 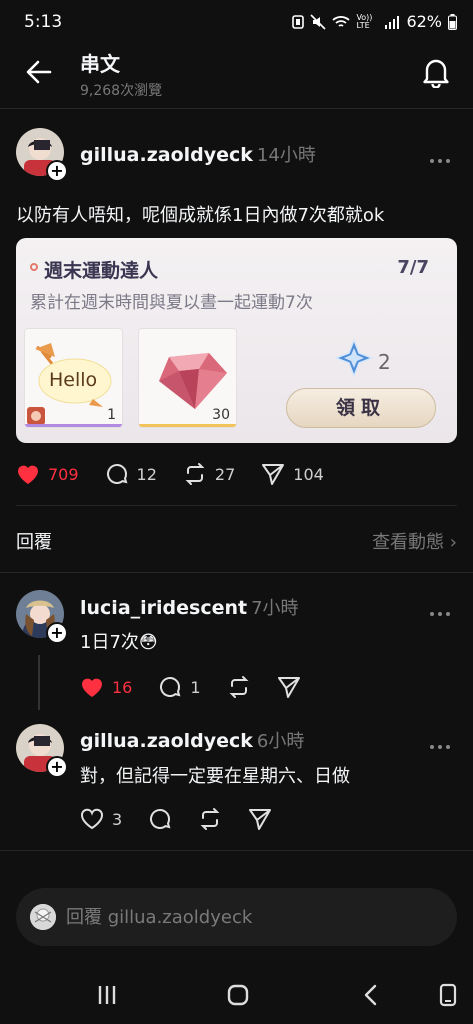 What do you see at coordinates (414, 541) in the screenshot?
I see `view-activity-link: 查看動態 ›` at bounding box center [414, 541].